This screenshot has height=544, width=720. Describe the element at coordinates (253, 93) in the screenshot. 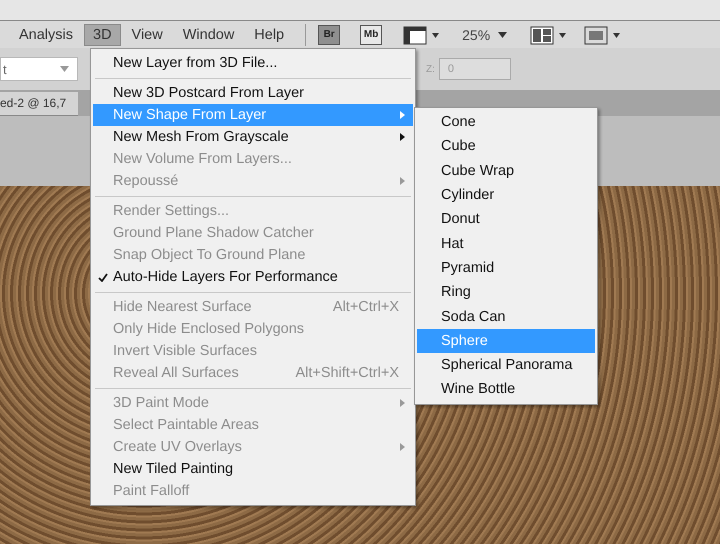

I see `menu-item: New 3D Postcard From Layer` at that location.